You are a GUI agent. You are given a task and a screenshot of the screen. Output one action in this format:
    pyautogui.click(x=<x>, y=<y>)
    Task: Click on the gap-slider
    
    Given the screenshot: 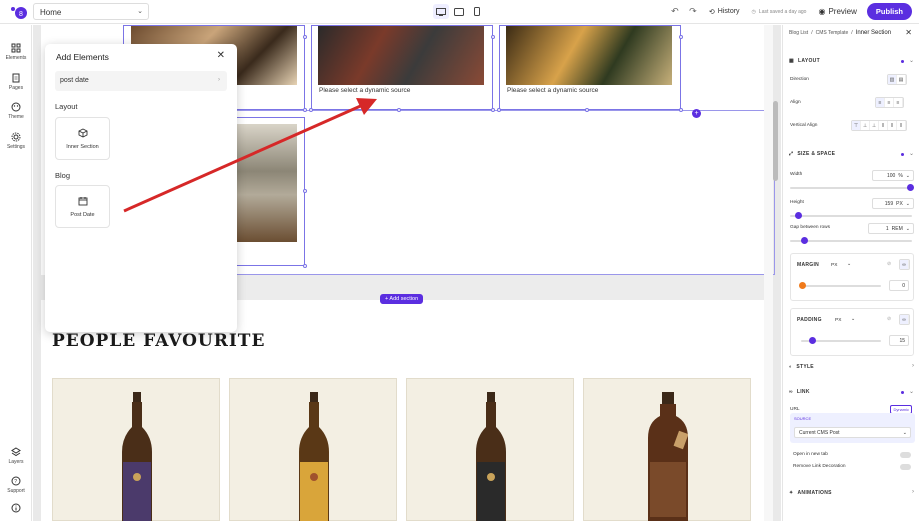 What is the action you would take?
    pyautogui.click(x=851, y=241)
    